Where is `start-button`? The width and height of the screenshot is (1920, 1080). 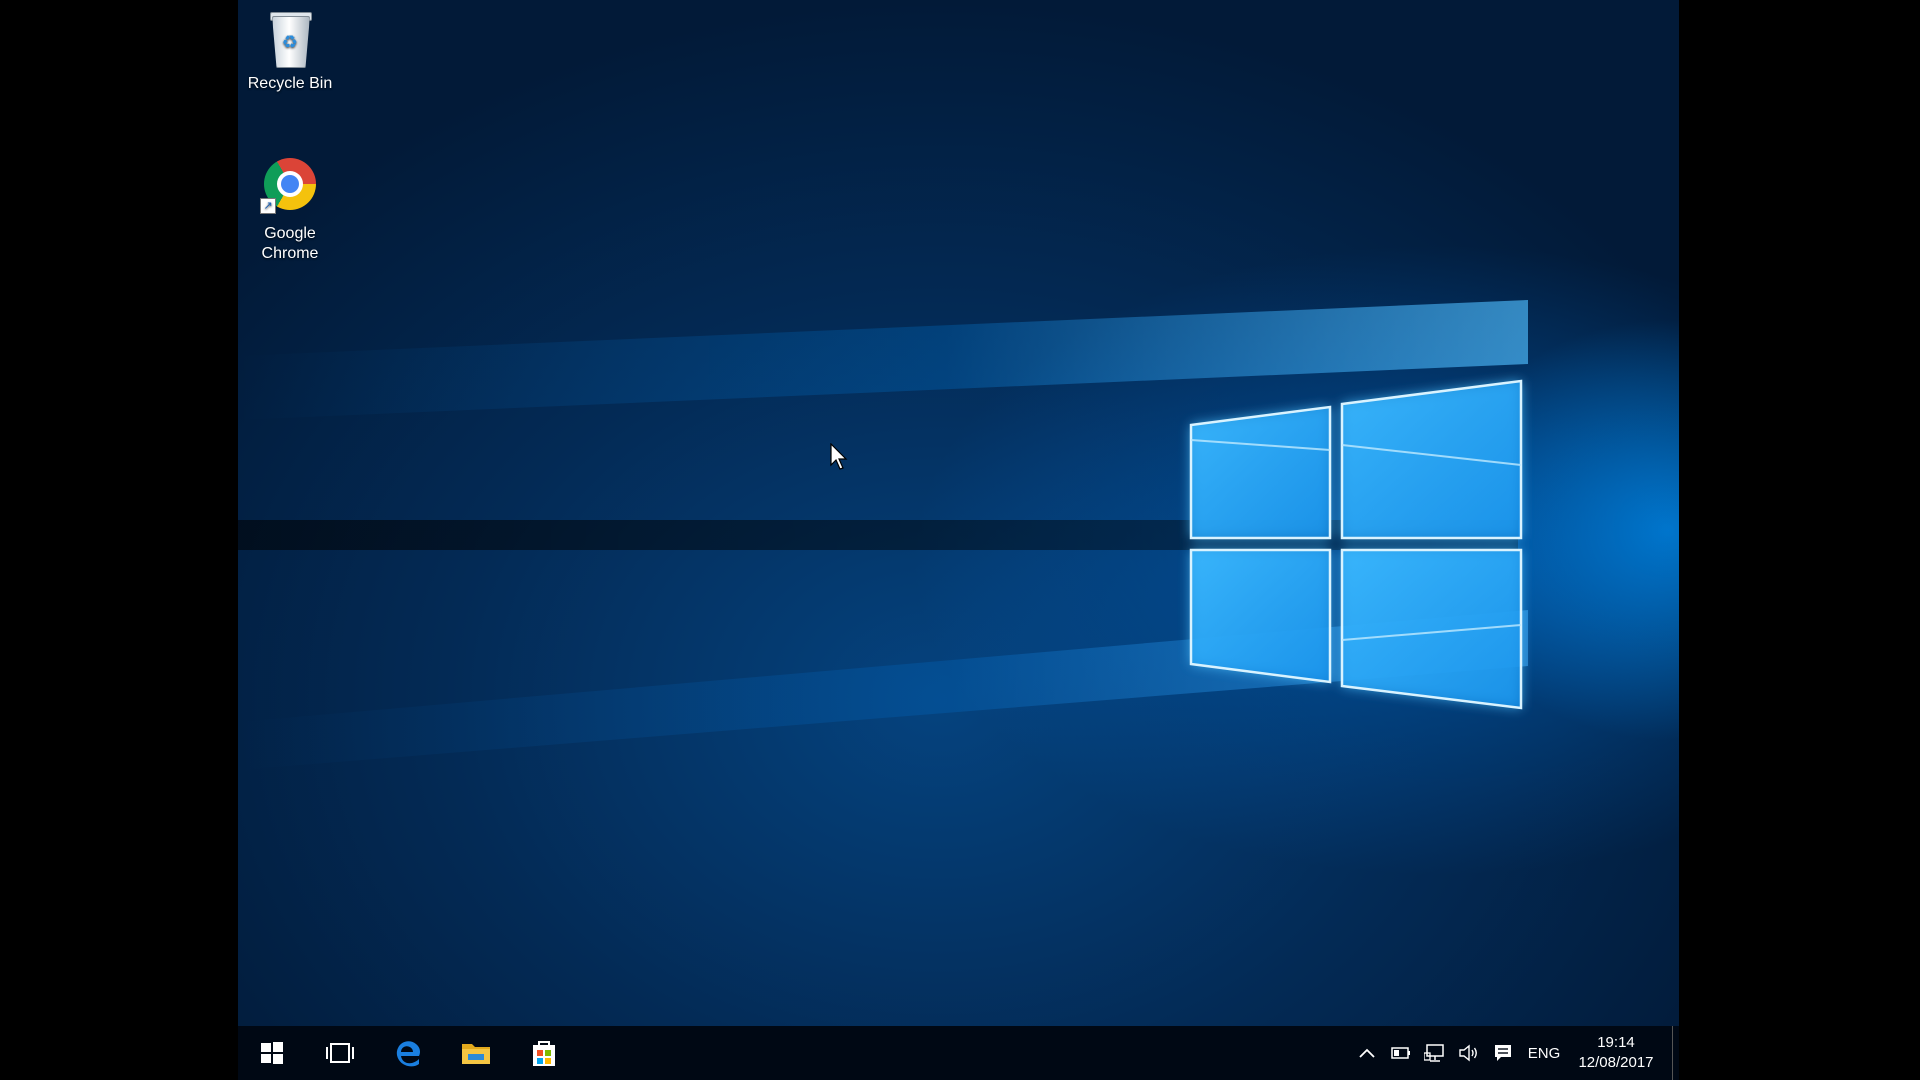
start-button is located at coordinates (272, 1053).